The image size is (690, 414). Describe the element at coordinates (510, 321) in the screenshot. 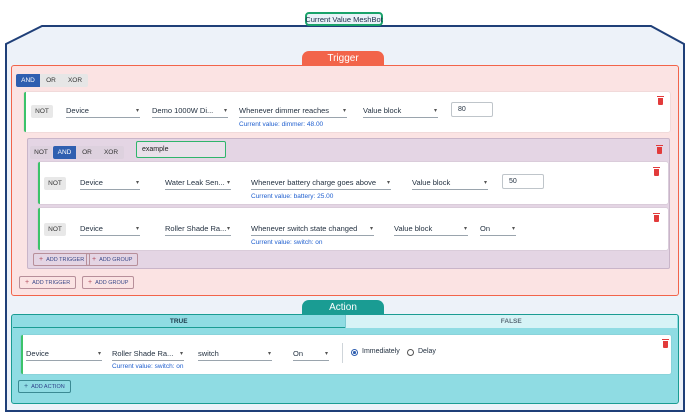

I see `tab-false: FALSE` at that location.